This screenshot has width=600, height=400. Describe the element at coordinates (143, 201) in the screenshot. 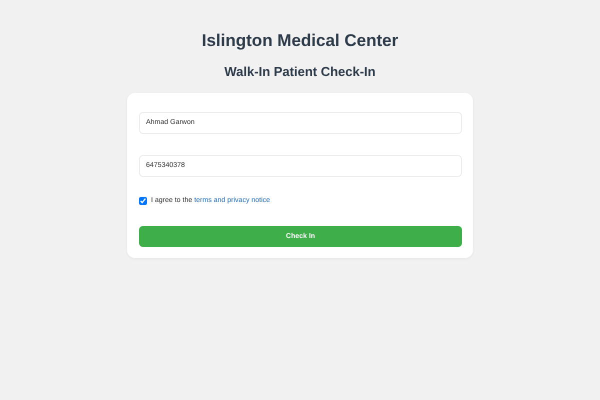

I see `consent-checkbox` at that location.